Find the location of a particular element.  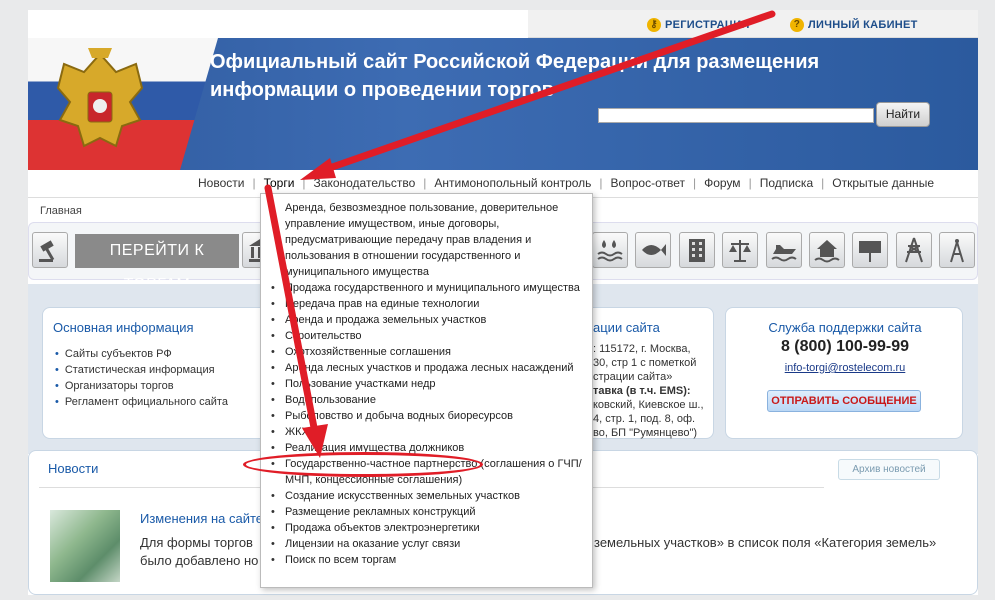

arrow-to-torgi is located at coordinates (538, 95).